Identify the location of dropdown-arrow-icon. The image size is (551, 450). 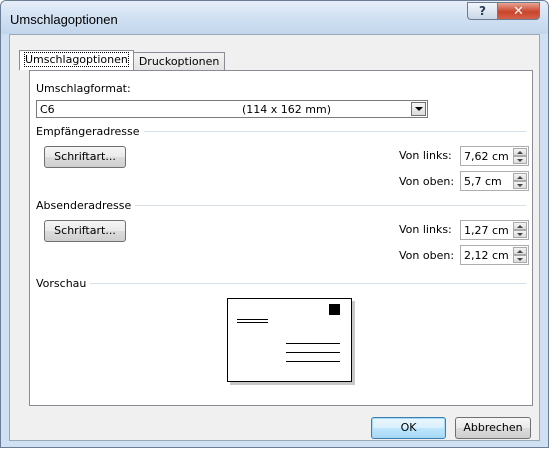
(418, 109).